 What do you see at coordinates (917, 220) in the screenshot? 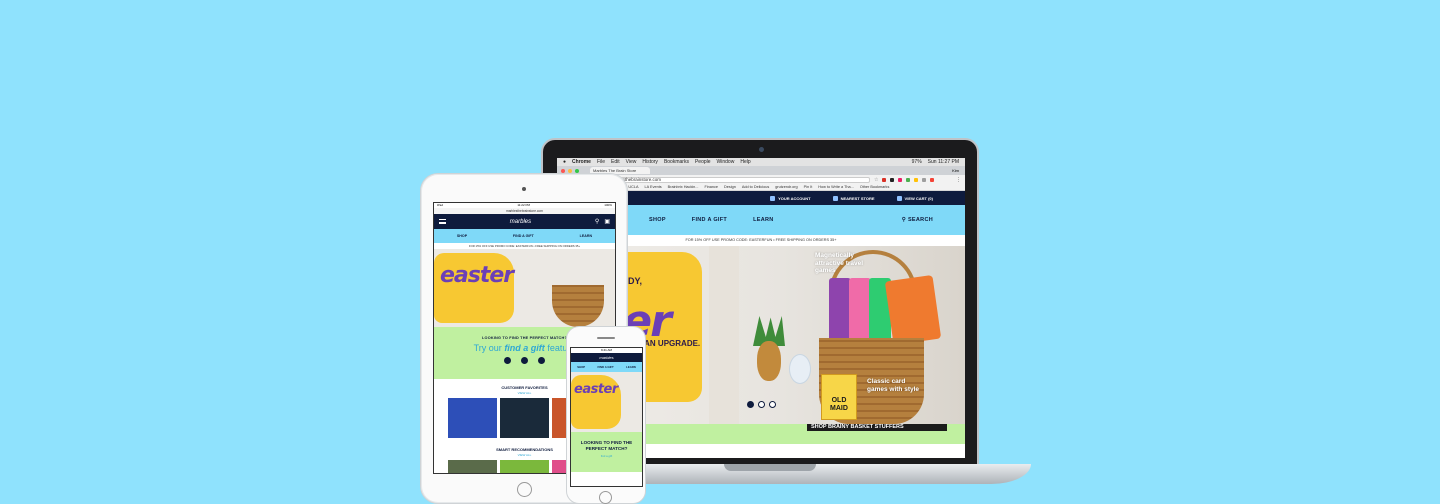
I see `search-button: ⚲ SEARCH` at bounding box center [917, 220].